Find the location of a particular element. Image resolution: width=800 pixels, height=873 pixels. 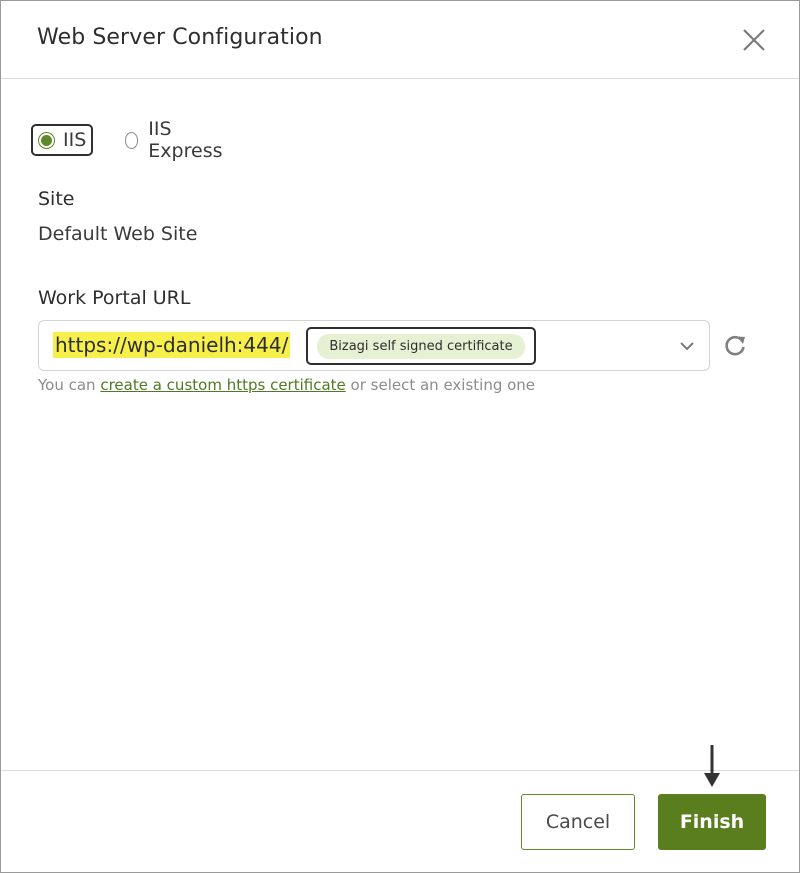

radio-iis-express-label: IIS Express is located at coordinates (185, 140).